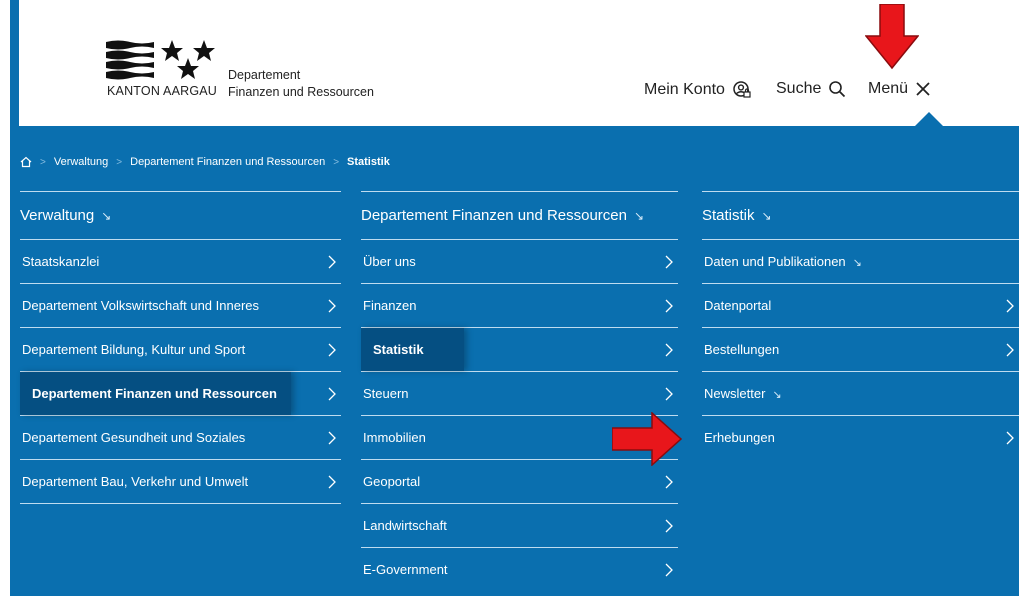 This screenshot has width=1024, height=596. I want to click on column-heading-department: Departement Finanzen und Ressourcen ↘, so click(519, 215).